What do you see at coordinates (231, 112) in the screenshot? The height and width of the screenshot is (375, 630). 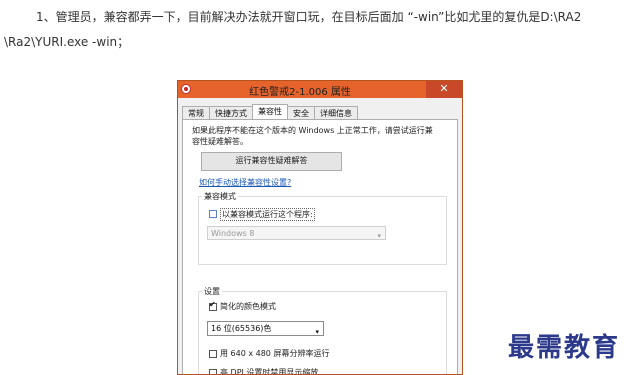 I see `tab-shortcut: 快捷方式` at bounding box center [231, 112].